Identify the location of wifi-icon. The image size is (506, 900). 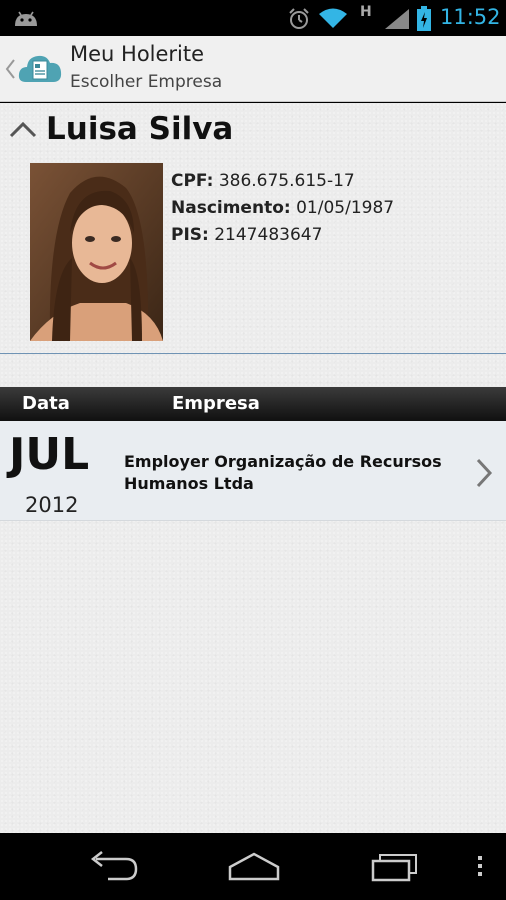
(333, 18).